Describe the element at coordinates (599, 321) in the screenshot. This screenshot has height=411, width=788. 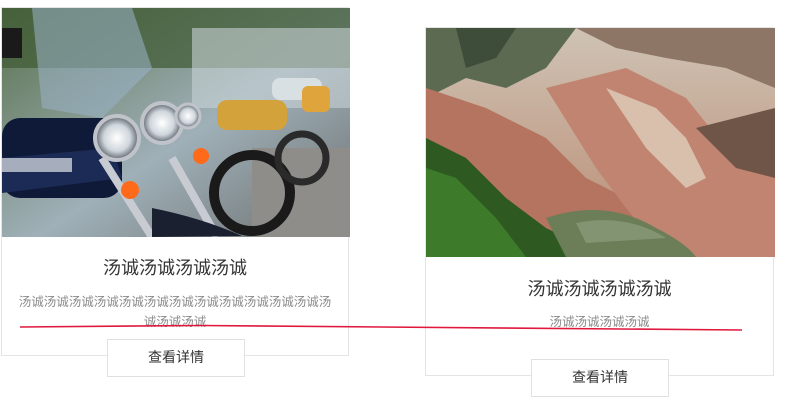
I see `card-description: 汤诚汤诚汤诚汤诚` at that location.